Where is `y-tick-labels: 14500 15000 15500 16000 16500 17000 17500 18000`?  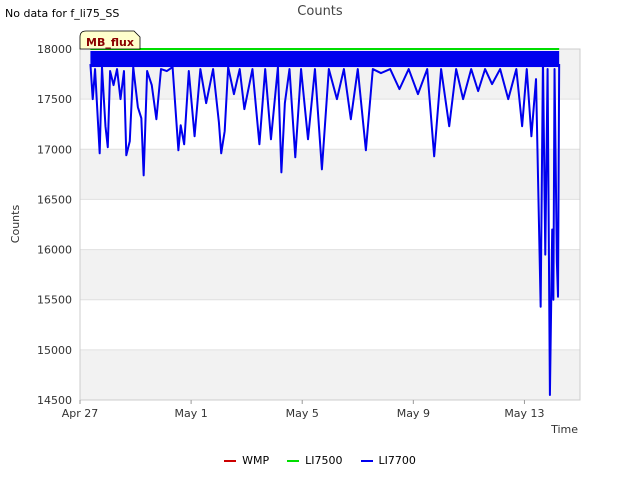
y-tick-labels: 14500 15000 15500 16000 16500 17000 17500 18000 is located at coordinates (54, 225).